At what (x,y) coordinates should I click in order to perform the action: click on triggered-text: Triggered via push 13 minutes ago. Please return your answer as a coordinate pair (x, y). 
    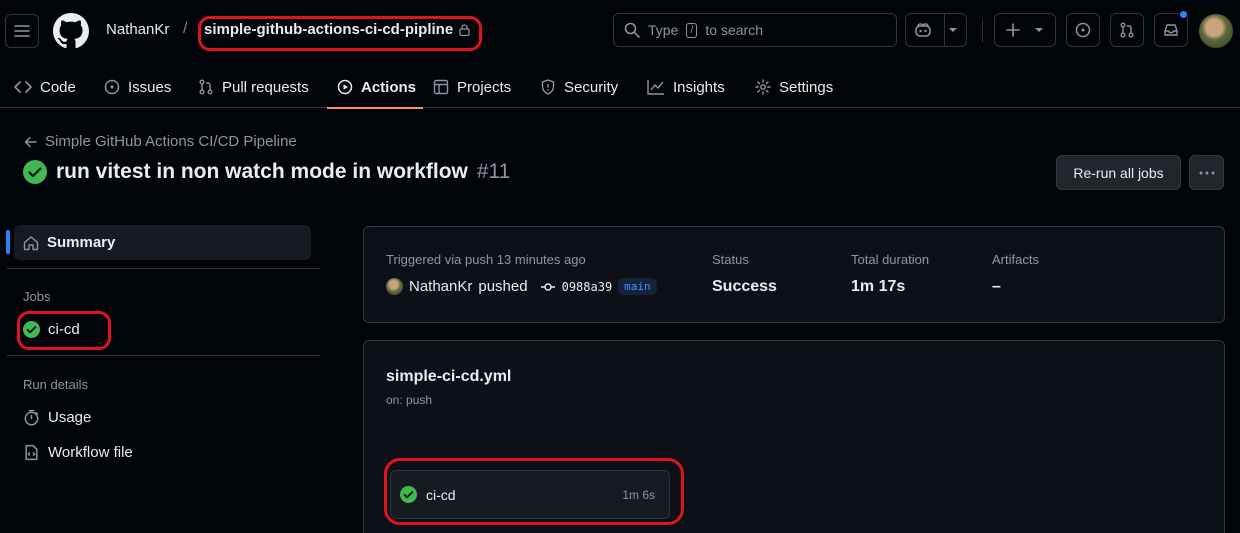
    Looking at the image, I should click on (486, 259).